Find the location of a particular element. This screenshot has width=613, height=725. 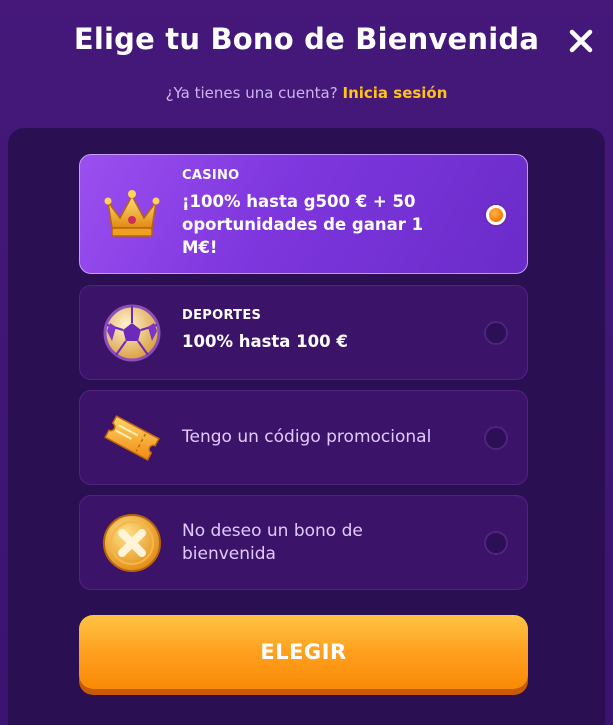

soccer-ball-icon is located at coordinates (132, 333).